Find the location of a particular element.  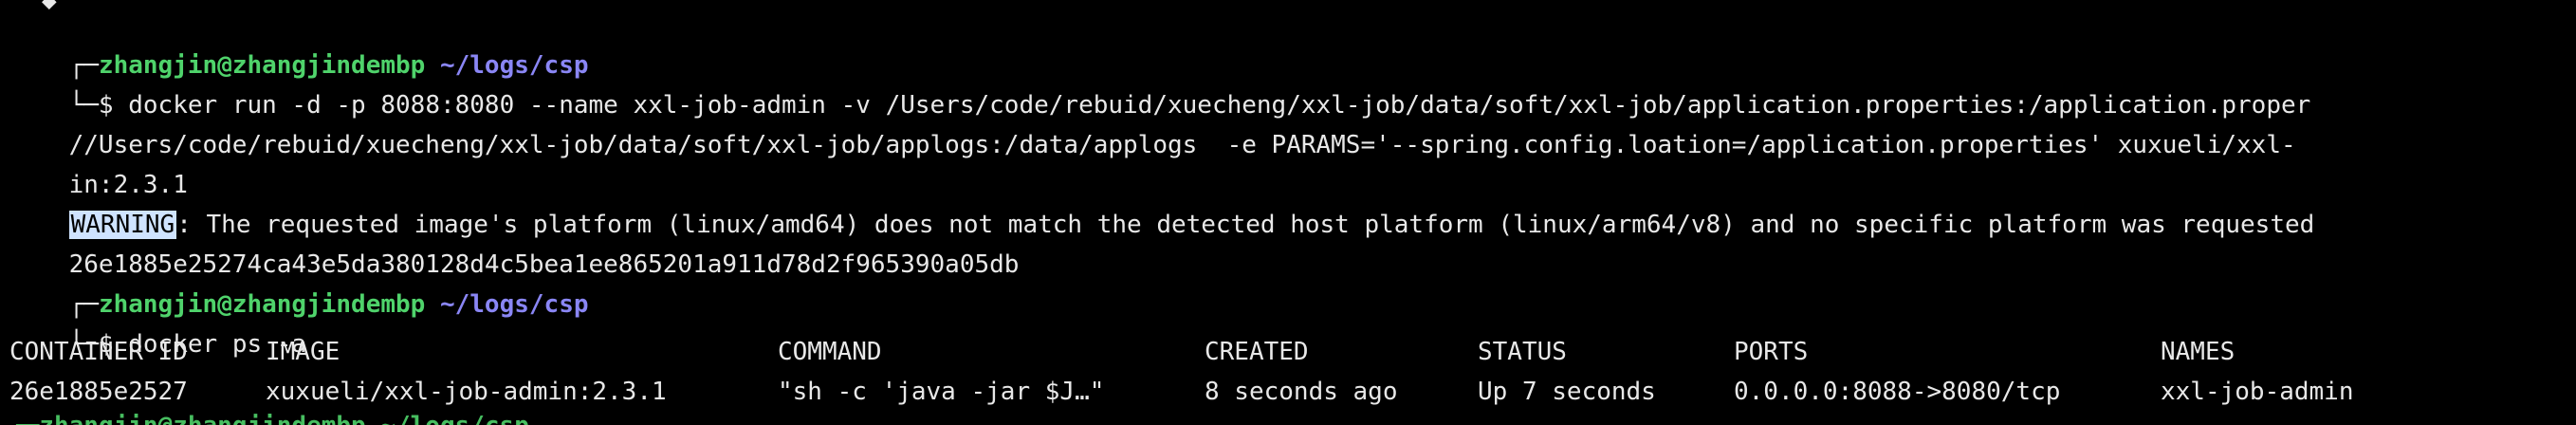

header-image: IMAGE is located at coordinates (303, 352).